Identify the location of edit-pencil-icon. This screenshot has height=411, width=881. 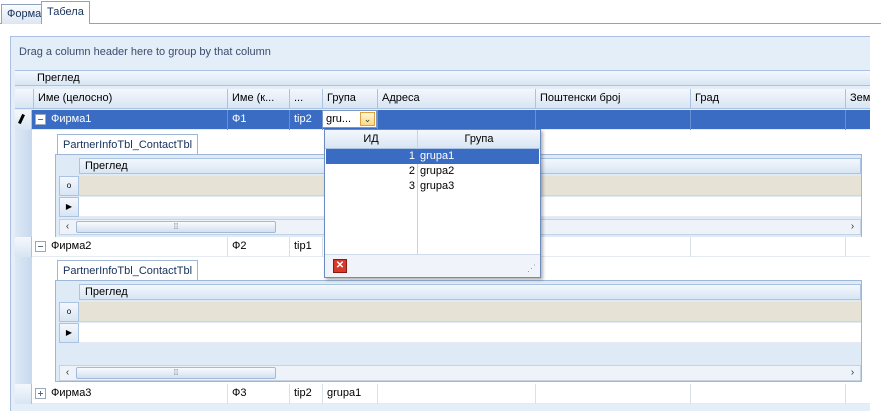
(21, 119).